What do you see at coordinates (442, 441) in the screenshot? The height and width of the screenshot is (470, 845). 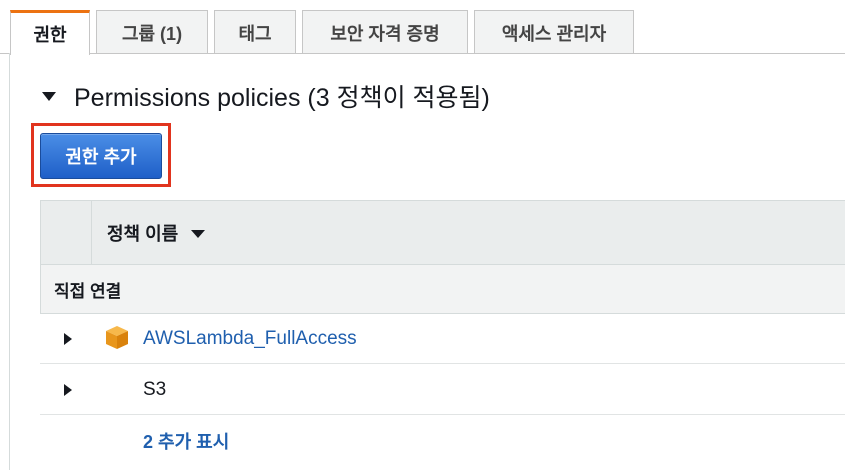 I see `table-row: 2 추가 표시` at bounding box center [442, 441].